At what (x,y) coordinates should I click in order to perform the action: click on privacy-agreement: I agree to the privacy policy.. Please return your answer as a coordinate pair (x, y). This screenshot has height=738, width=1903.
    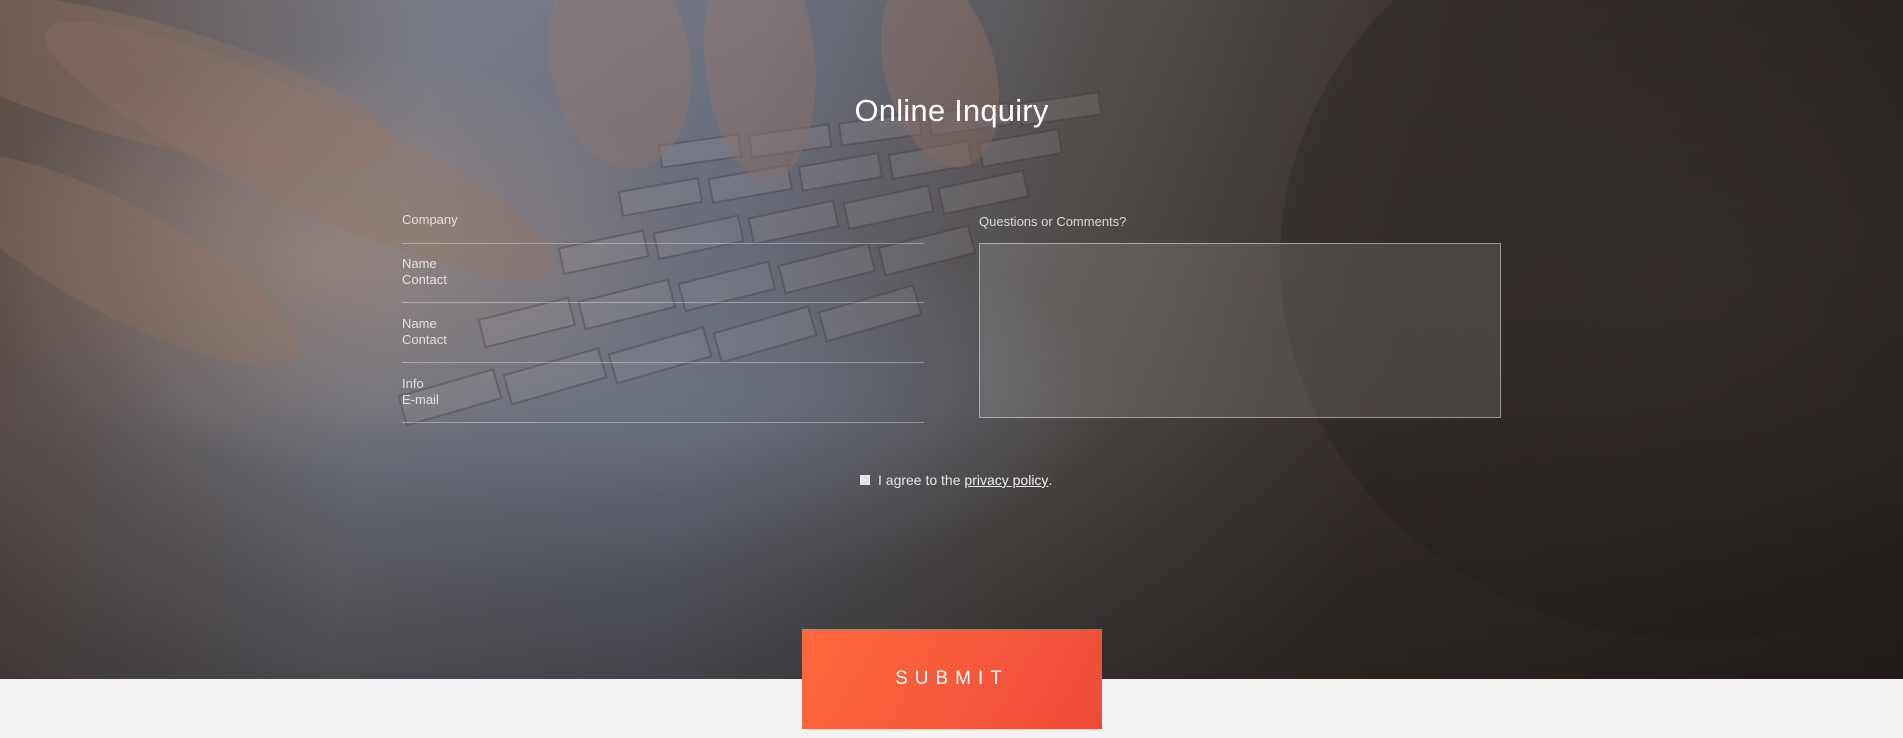
    Looking at the image, I should click on (956, 480).